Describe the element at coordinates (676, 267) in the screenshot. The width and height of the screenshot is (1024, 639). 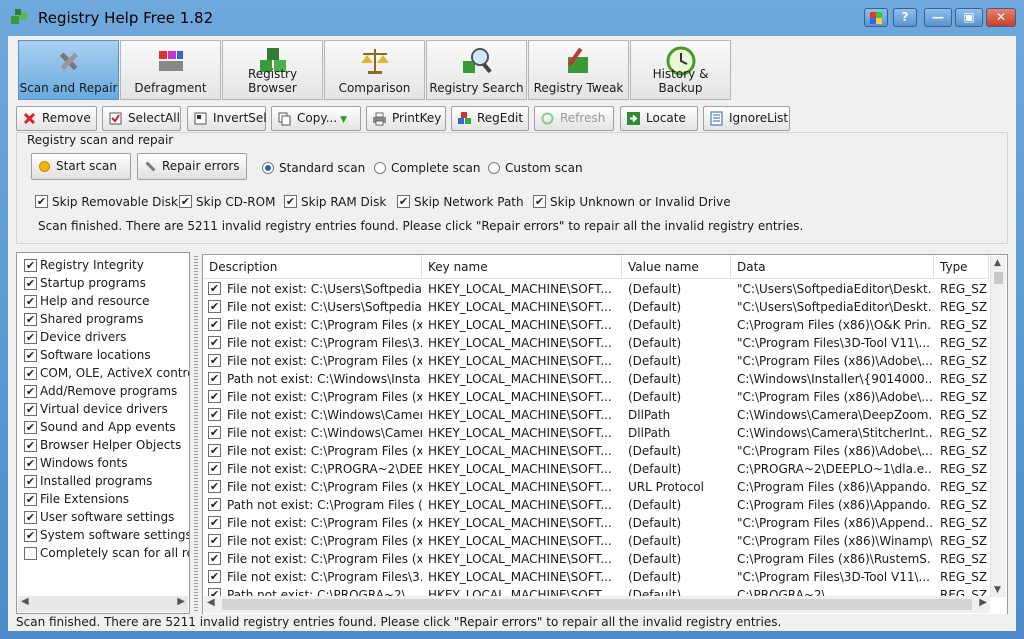
I see `column-header: Value name` at that location.